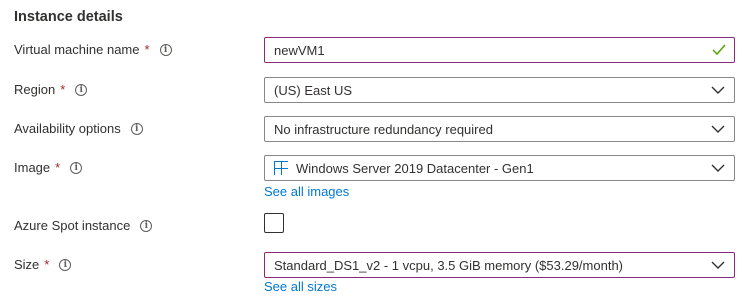  What do you see at coordinates (299, 50) in the screenshot?
I see `vm-name-value: newVM1` at bounding box center [299, 50].